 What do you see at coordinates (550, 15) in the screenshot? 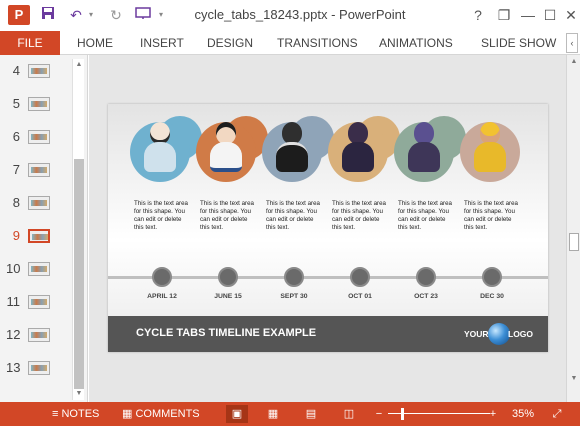
I see `maximize-icon: ☐` at bounding box center [550, 15].